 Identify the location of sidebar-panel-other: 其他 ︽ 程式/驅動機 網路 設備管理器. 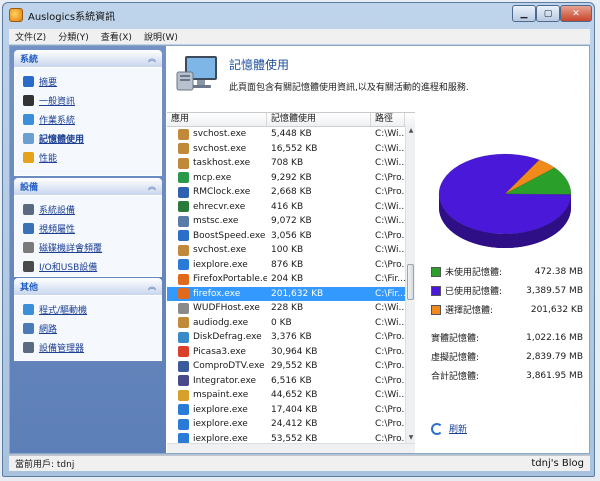
(88, 319).